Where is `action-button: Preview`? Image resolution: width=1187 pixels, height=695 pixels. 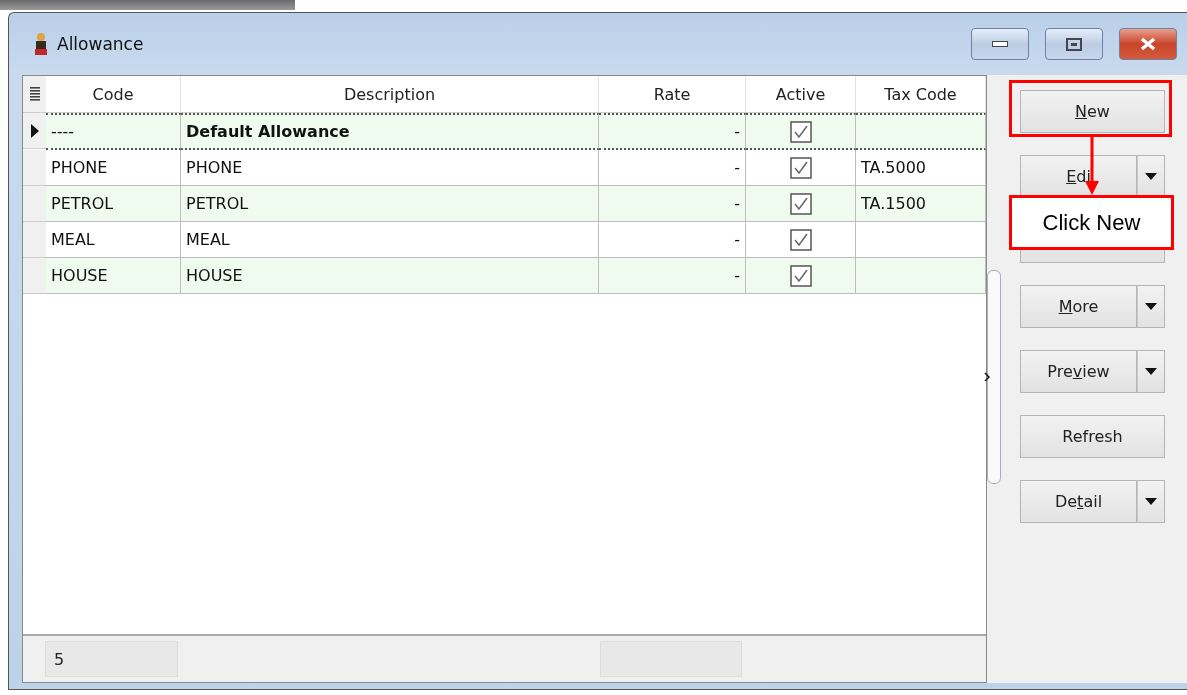
action-button: Preview is located at coordinates (1078, 371).